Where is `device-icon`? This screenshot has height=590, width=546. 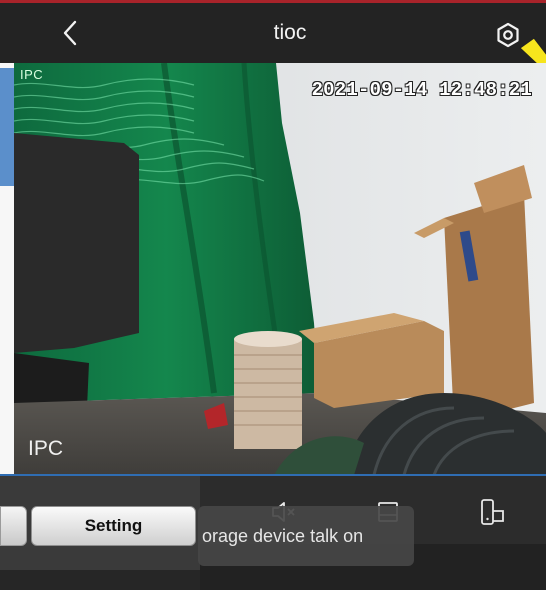
device-icon is located at coordinates (492, 512).